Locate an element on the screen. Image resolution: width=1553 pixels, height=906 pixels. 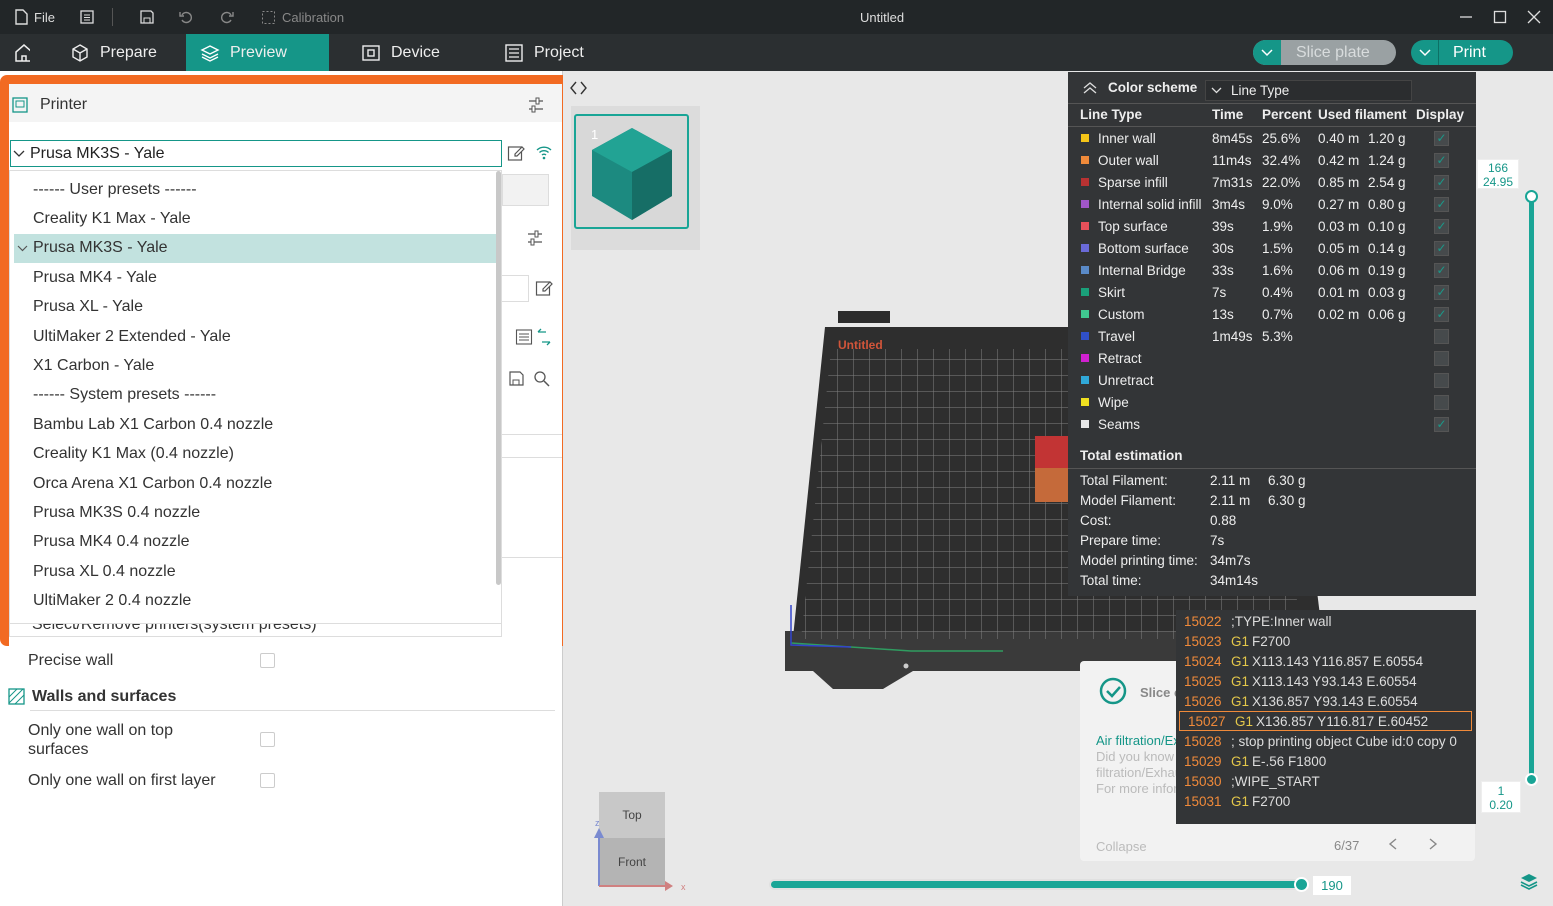
close-button is located at coordinates (1534, 17).